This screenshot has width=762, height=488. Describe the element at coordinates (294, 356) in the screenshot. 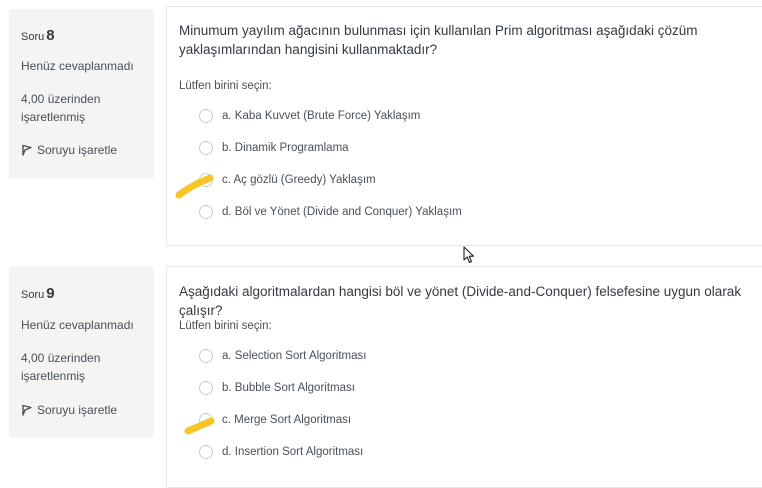

I see `answer-label: a. Selection Sort Algoritması` at that location.